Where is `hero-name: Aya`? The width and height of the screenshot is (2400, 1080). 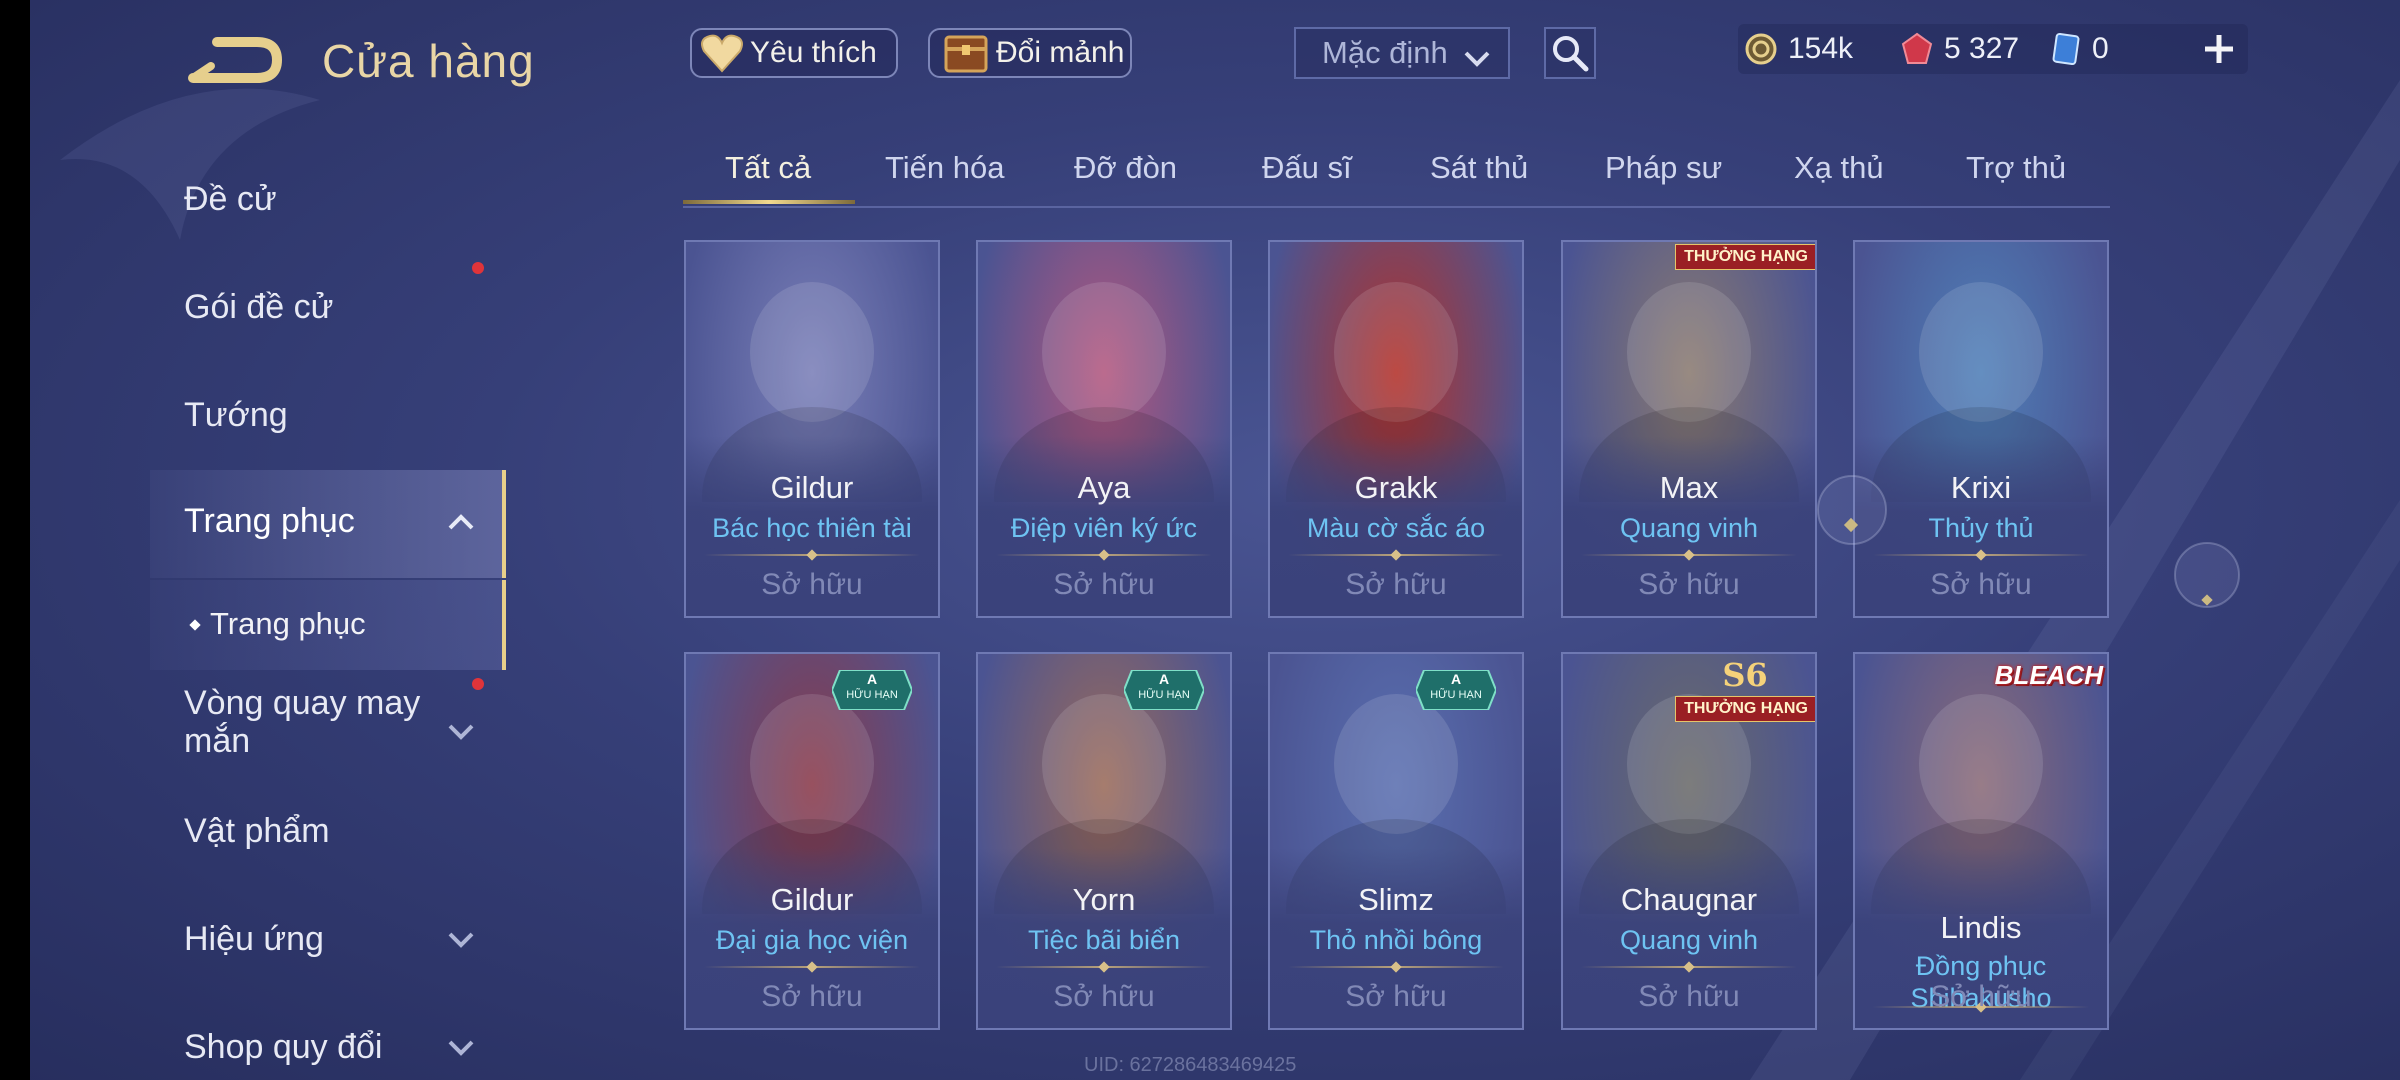
hero-name: Aya is located at coordinates (1104, 487).